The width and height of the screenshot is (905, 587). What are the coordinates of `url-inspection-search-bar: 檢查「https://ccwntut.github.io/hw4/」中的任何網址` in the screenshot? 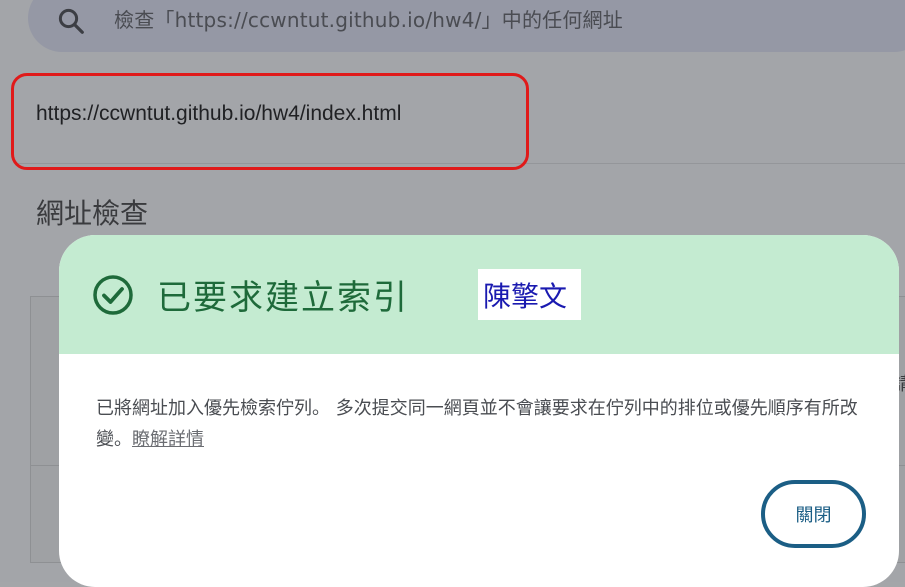 It's located at (466, 26).